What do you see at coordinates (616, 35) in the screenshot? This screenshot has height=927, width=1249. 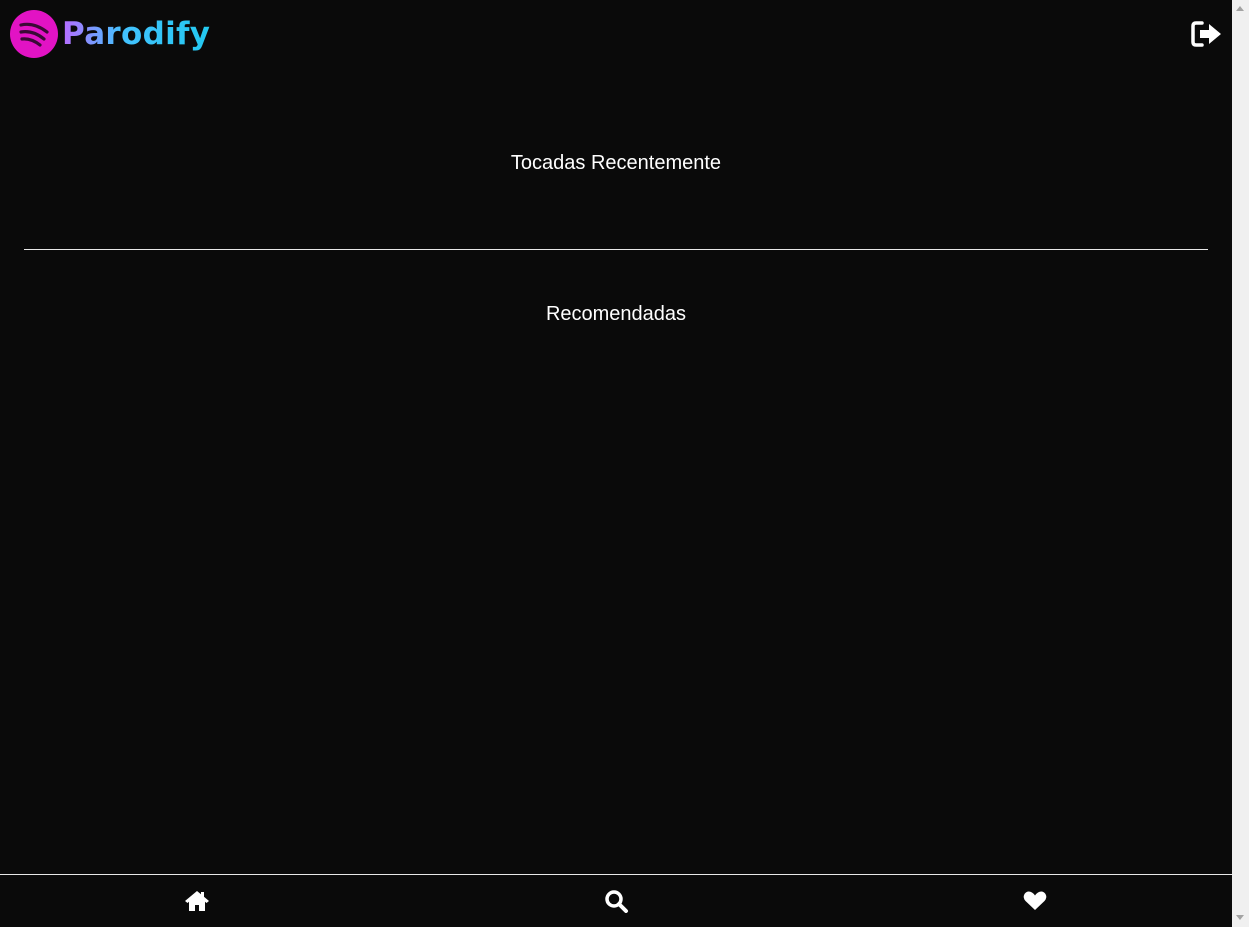 I see `header: Parodify` at bounding box center [616, 35].